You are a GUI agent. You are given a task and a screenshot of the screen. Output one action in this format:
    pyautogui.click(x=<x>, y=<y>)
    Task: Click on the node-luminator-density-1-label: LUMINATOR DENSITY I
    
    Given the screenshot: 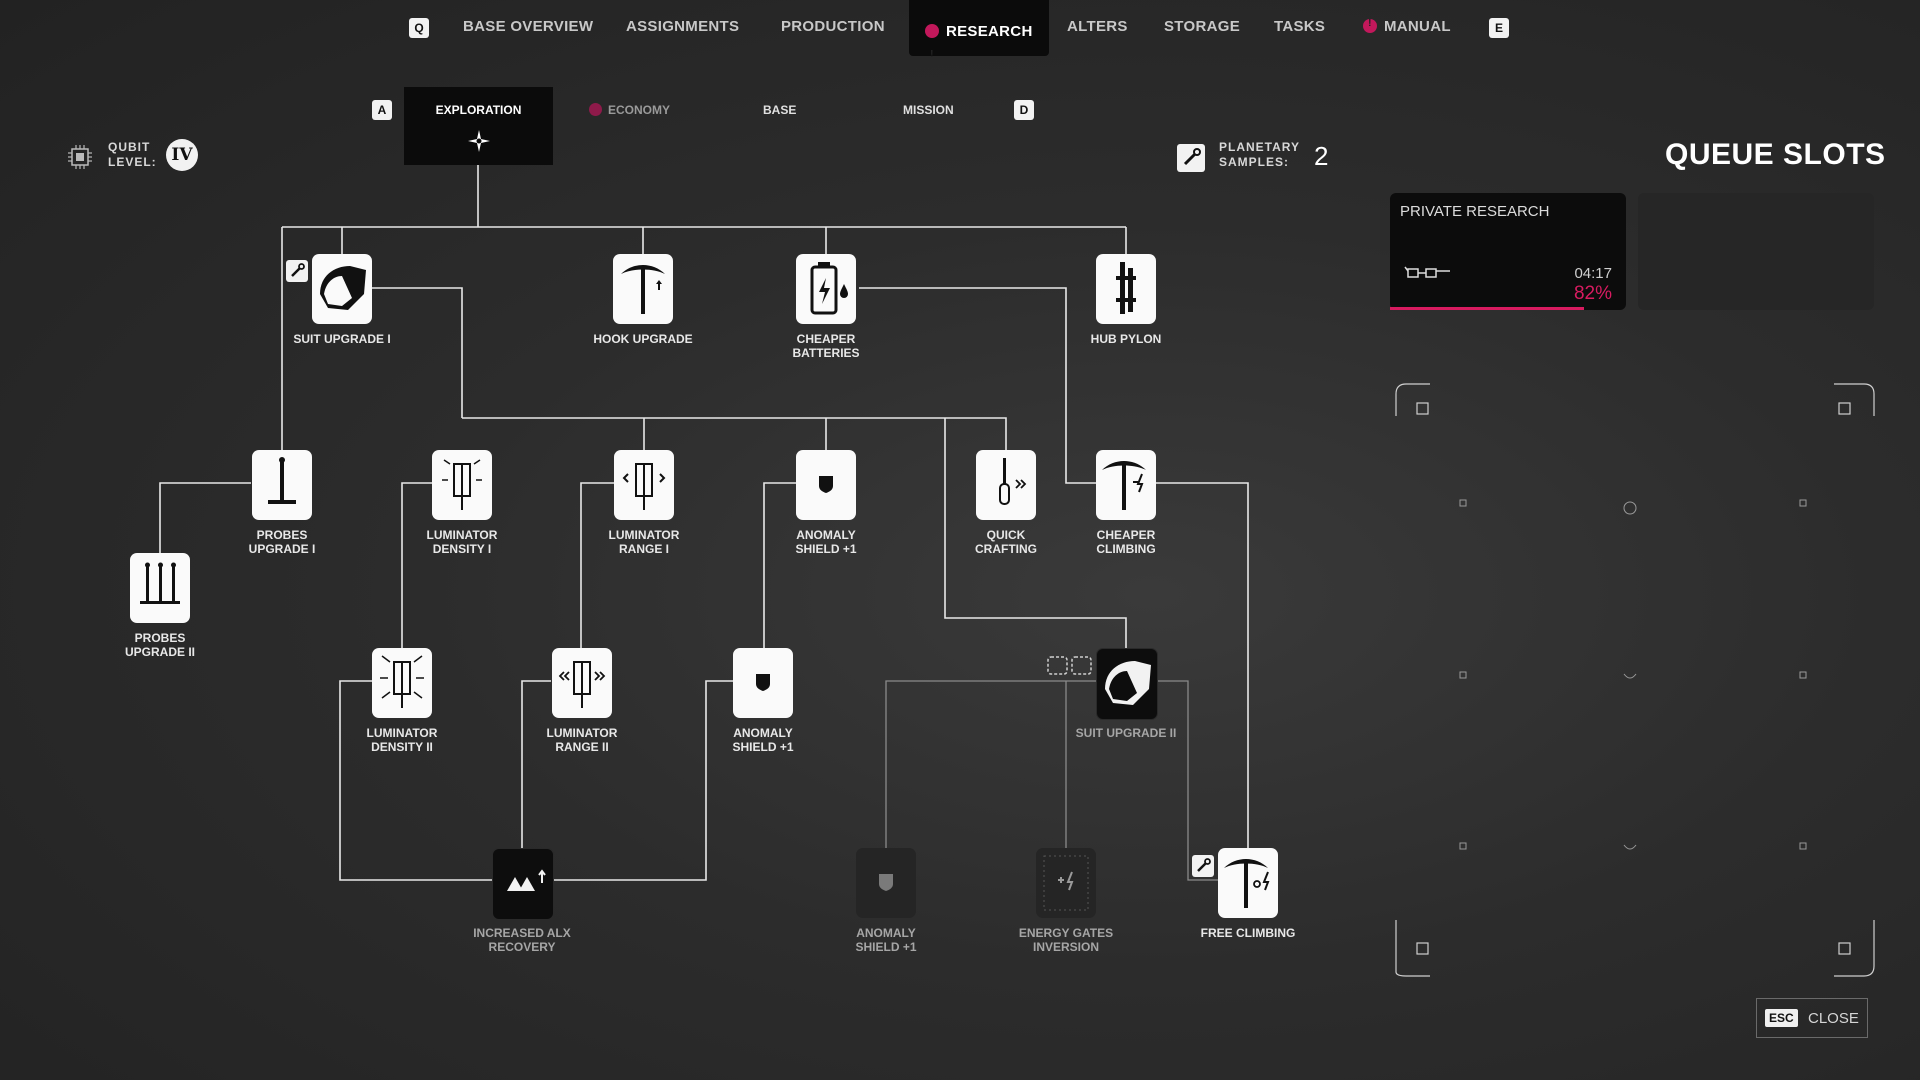 What is the action you would take?
    pyautogui.click(x=462, y=542)
    